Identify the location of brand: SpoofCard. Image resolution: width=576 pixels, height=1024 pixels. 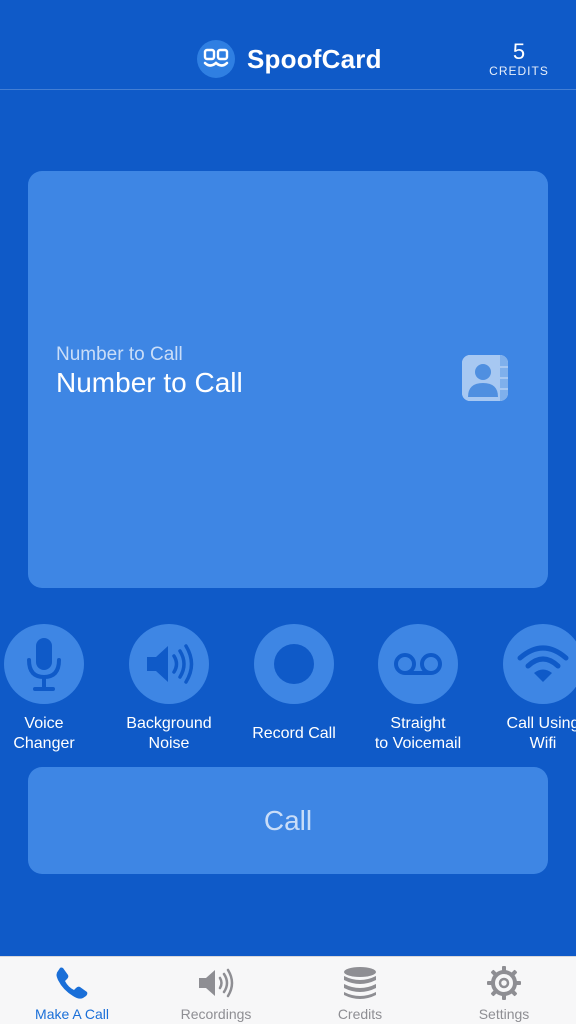
(289, 59).